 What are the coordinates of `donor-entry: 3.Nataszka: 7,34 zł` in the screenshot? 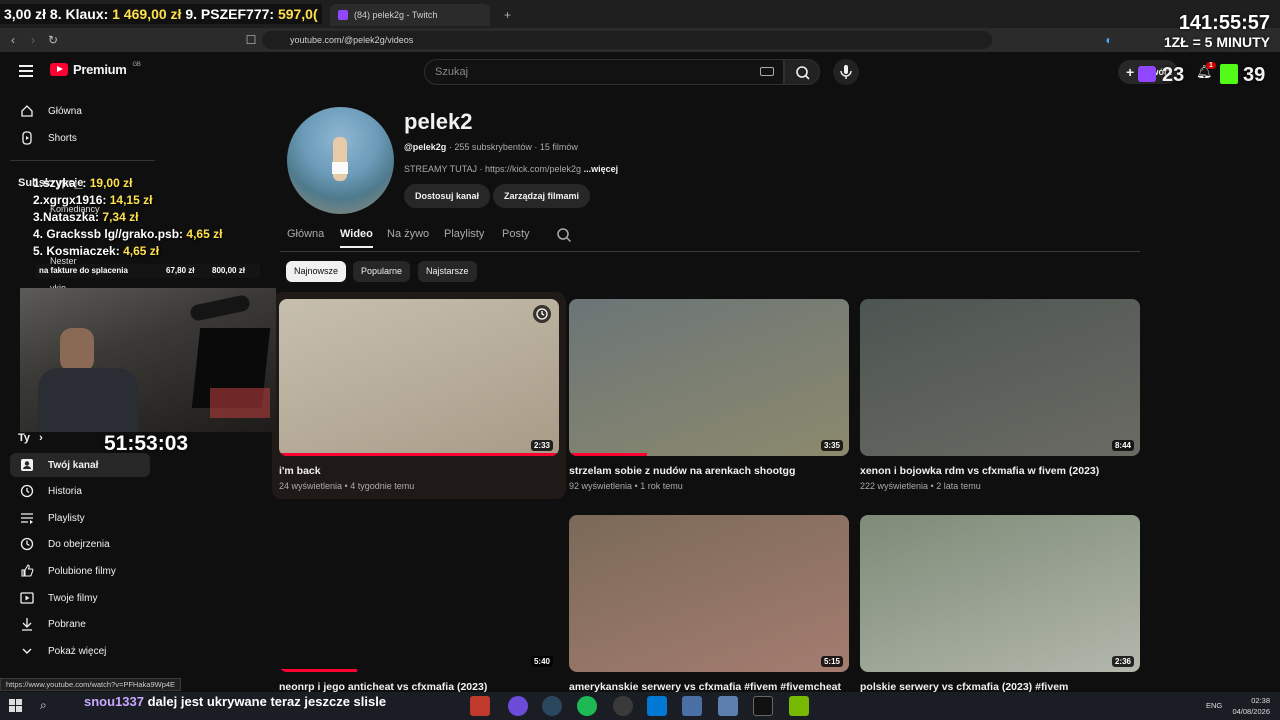 It's located at (85, 217).